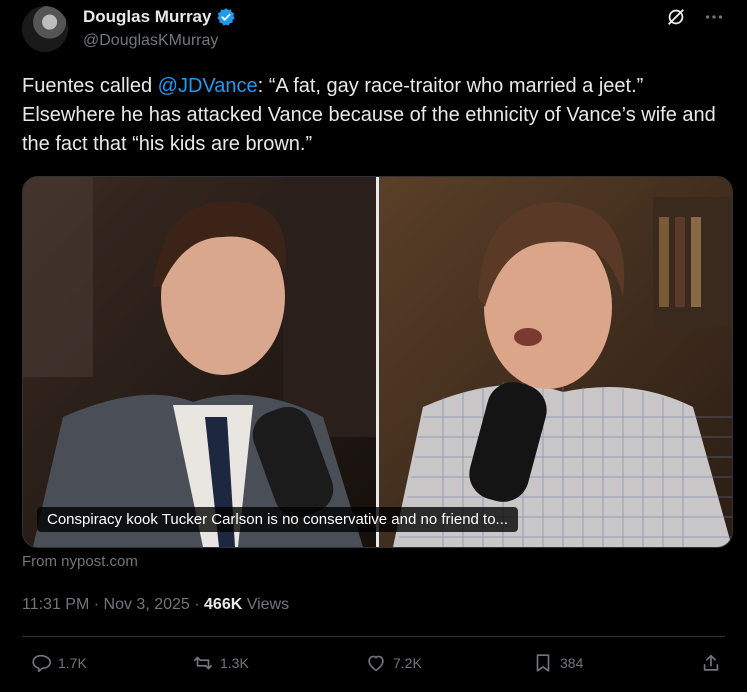 The image size is (747, 692). Describe the element at coordinates (90, 86) in the screenshot. I see `tweet-text-before: Fuentes called` at that location.